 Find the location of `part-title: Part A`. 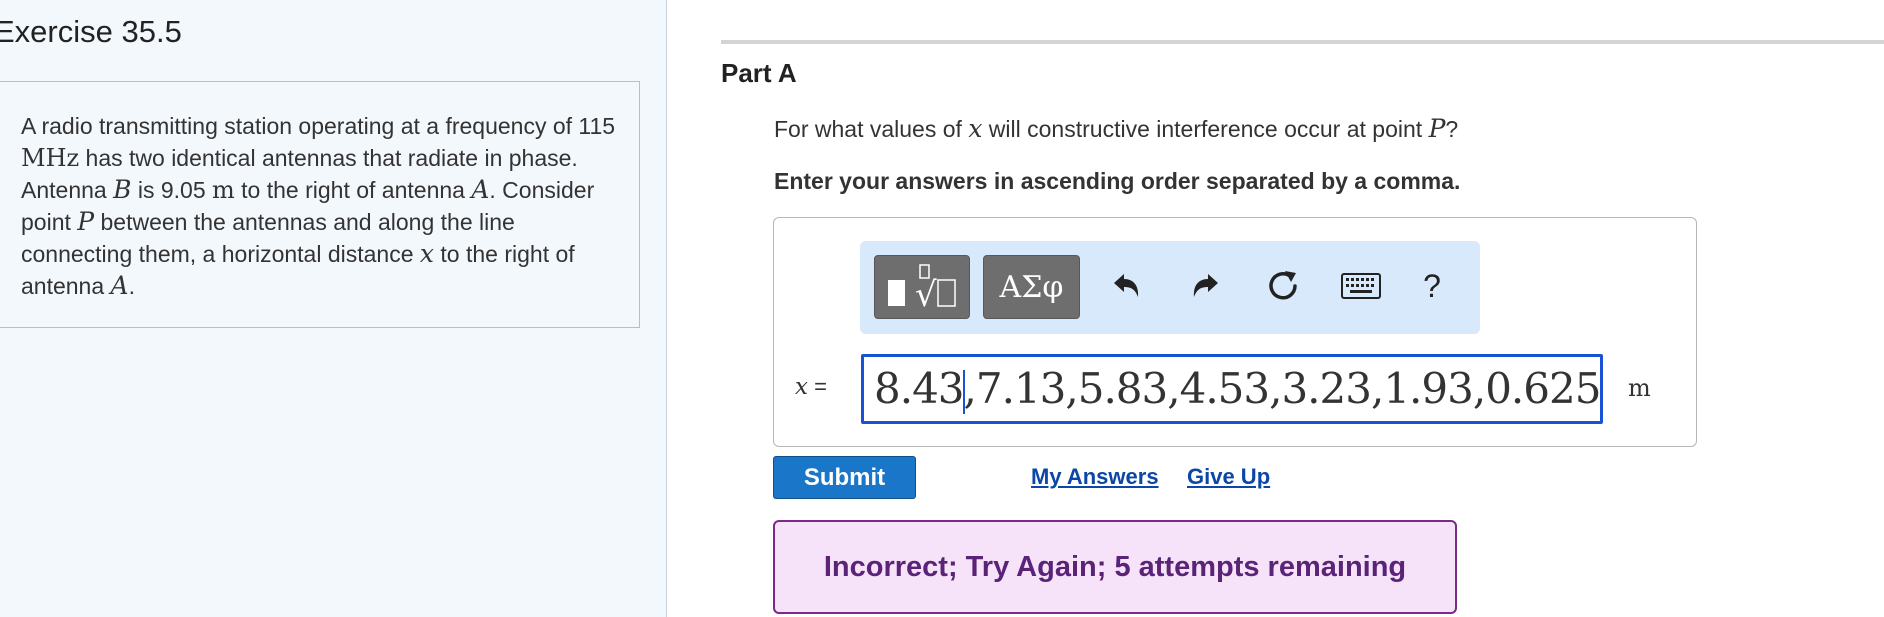

part-title: Part A is located at coordinates (759, 73).